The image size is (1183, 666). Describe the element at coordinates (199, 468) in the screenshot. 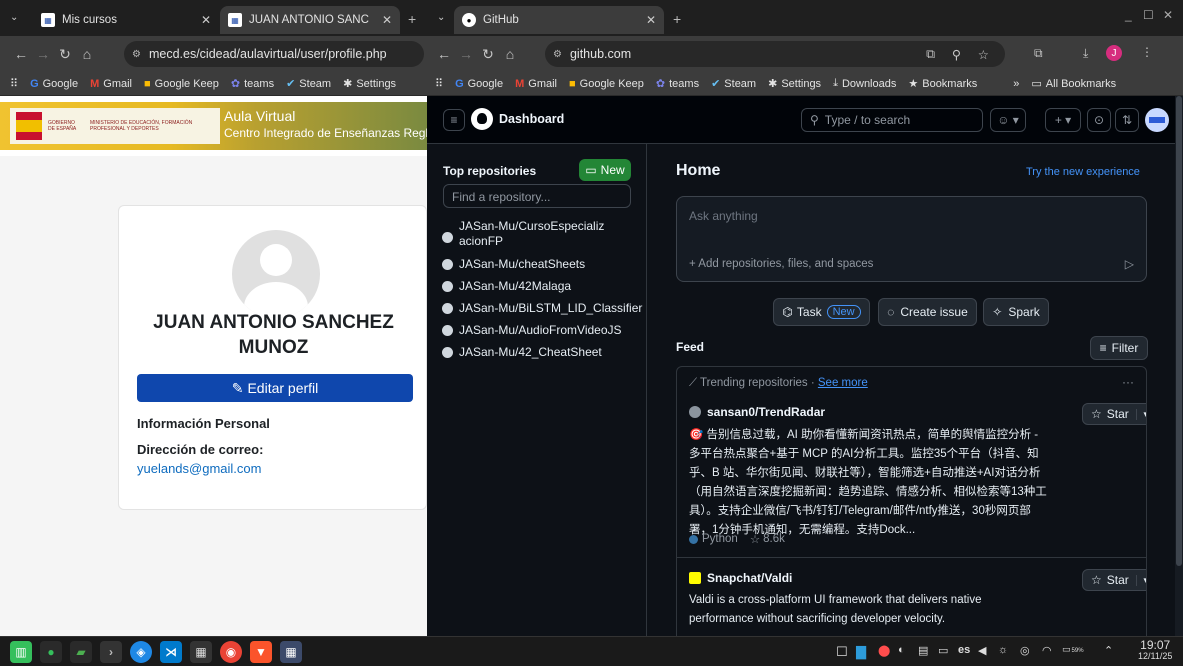

I see `email-link: yuelands@gmail.com` at that location.